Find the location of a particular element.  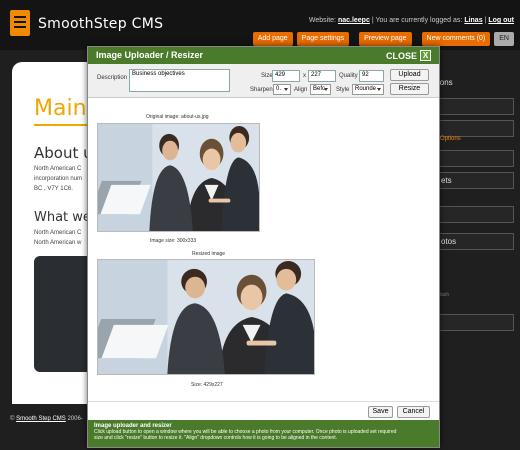

page-settings-button: Page settings is located at coordinates (323, 39).